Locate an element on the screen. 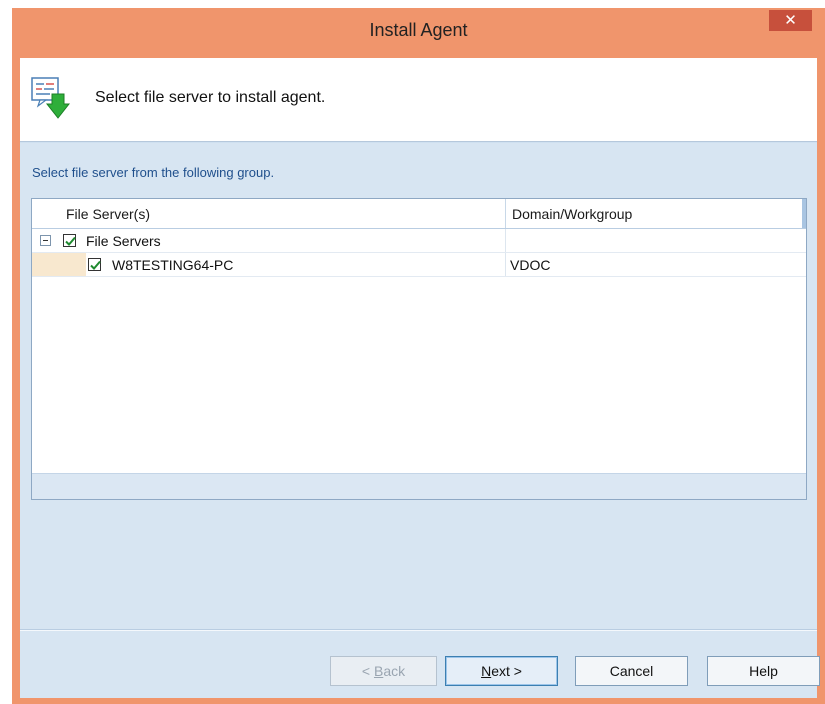 This screenshot has height=704, width=825. server-domain: VDOC is located at coordinates (530, 265).